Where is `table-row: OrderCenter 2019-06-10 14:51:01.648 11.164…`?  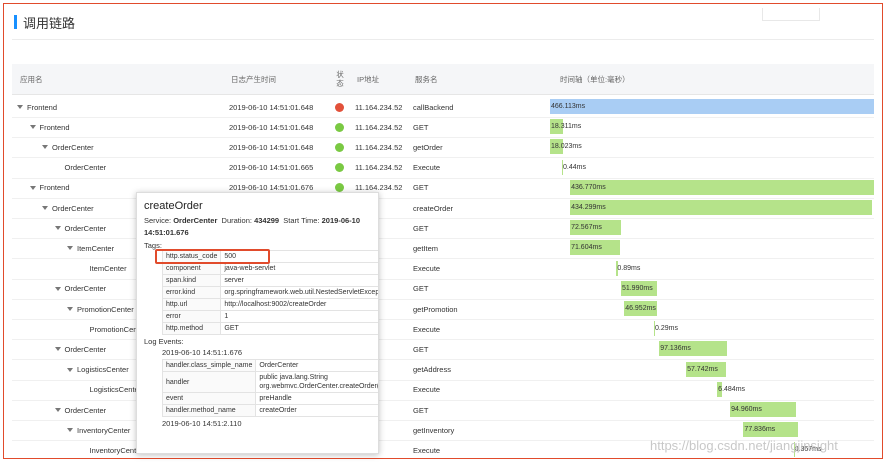 table-row: OrderCenter 2019-06-10 14:51:01.648 11.164… is located at coordinates (443, 148).